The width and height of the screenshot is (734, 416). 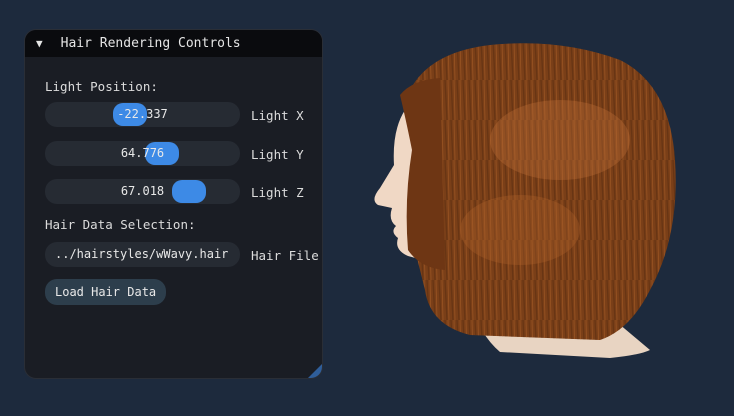 What do you see at coordinates (120, 224) in the screenshot?
I see `hair-data-selection-label: Hair Data Selection:` at bounding box center [120, 224].